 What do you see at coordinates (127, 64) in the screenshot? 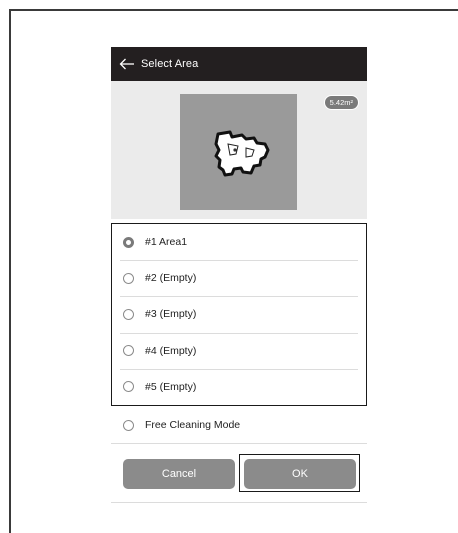
I see `arrow-left-icon` at bounding box center [127, 64].